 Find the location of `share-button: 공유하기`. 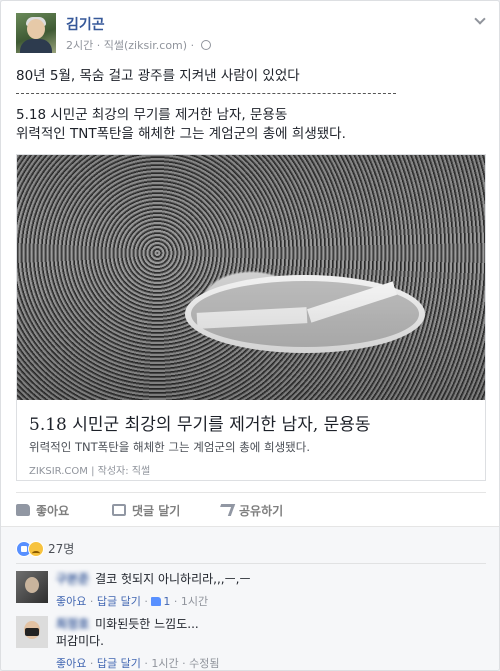

share-button: 공유하기 is located at coordinates (249, 510).